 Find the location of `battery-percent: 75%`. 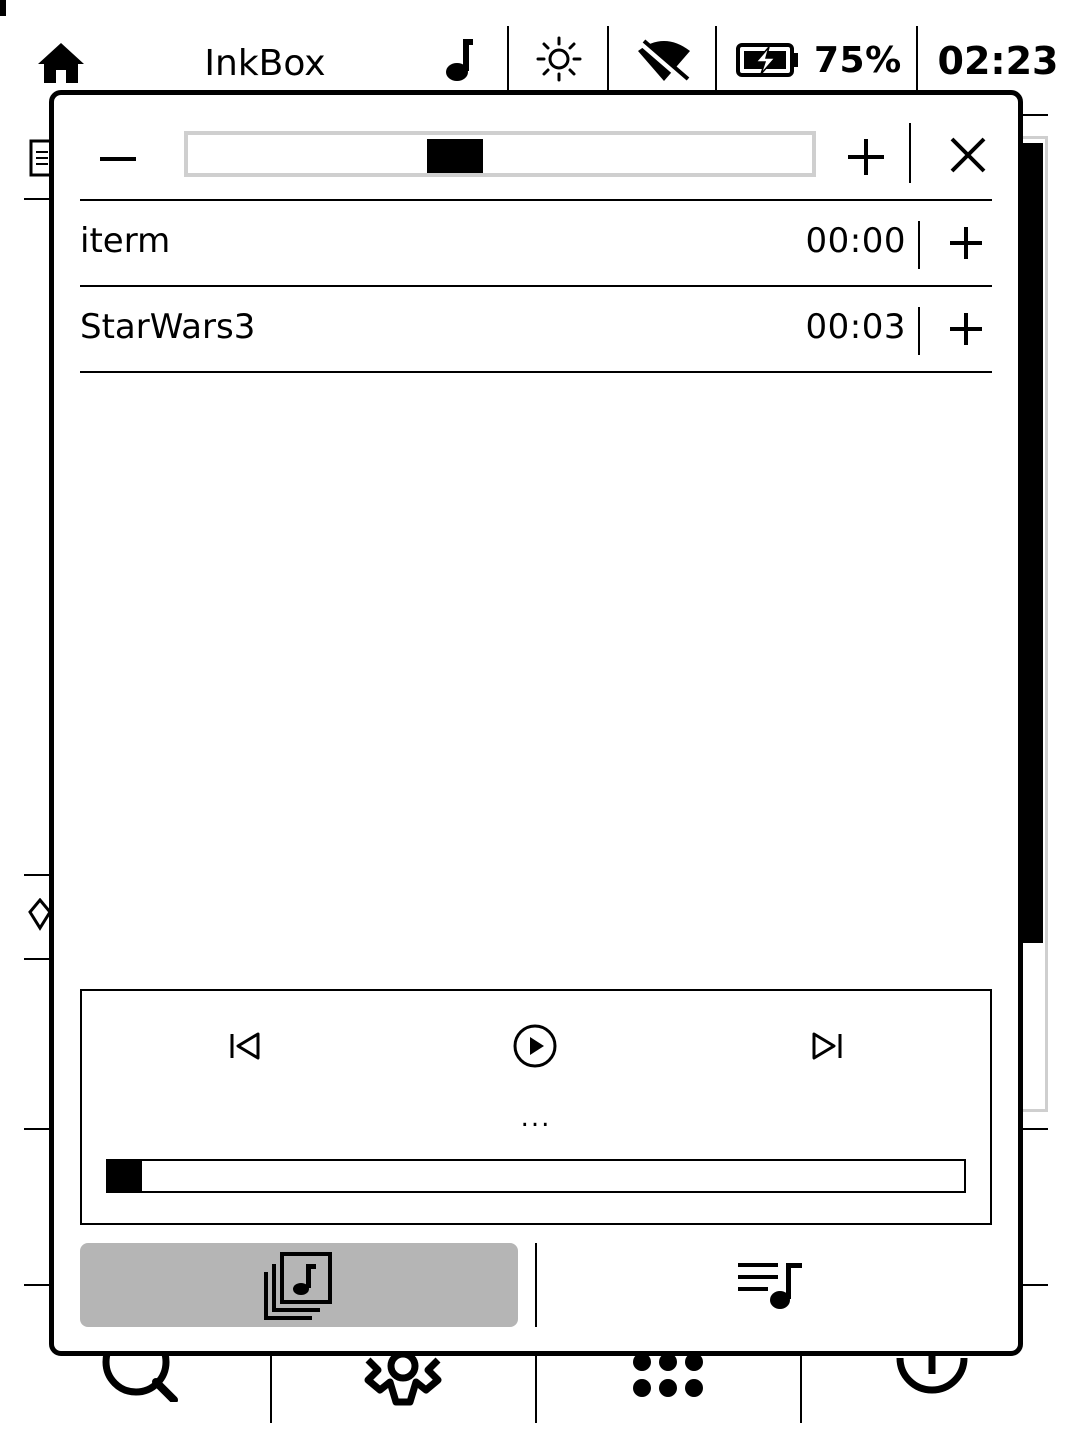

battery-percent: 75% is located at coordinates (858, 60).